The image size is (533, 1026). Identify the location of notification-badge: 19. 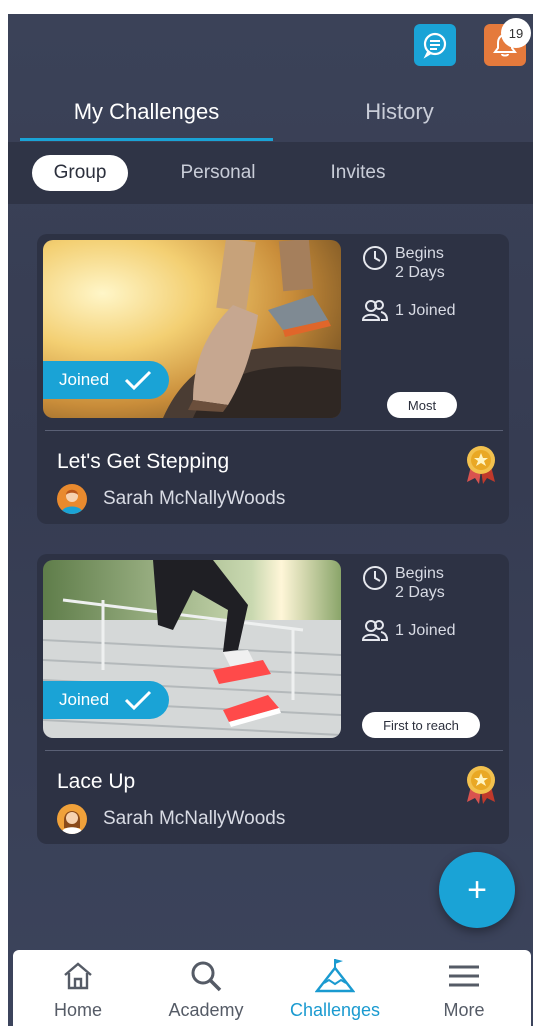
(516, 33).